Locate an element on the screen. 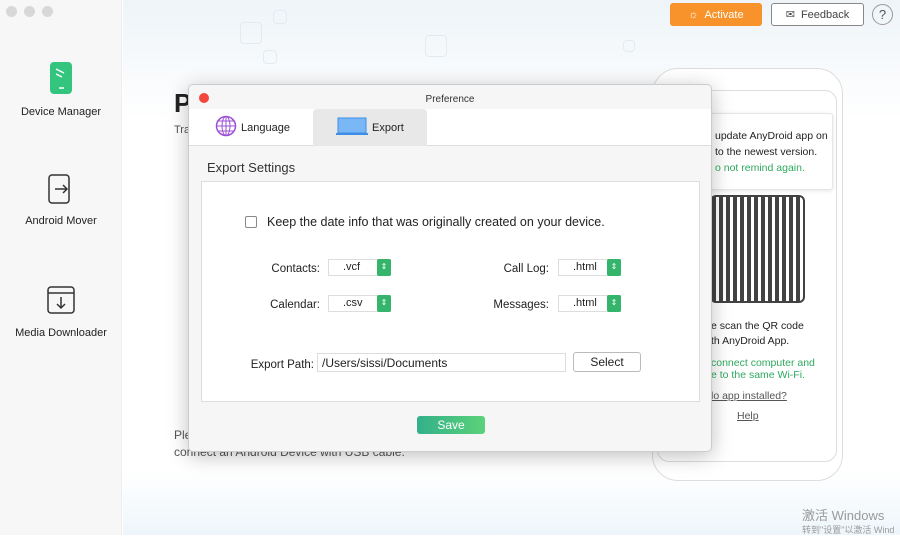  export-path-label: Export Path: is located at coordinates (282, 365).